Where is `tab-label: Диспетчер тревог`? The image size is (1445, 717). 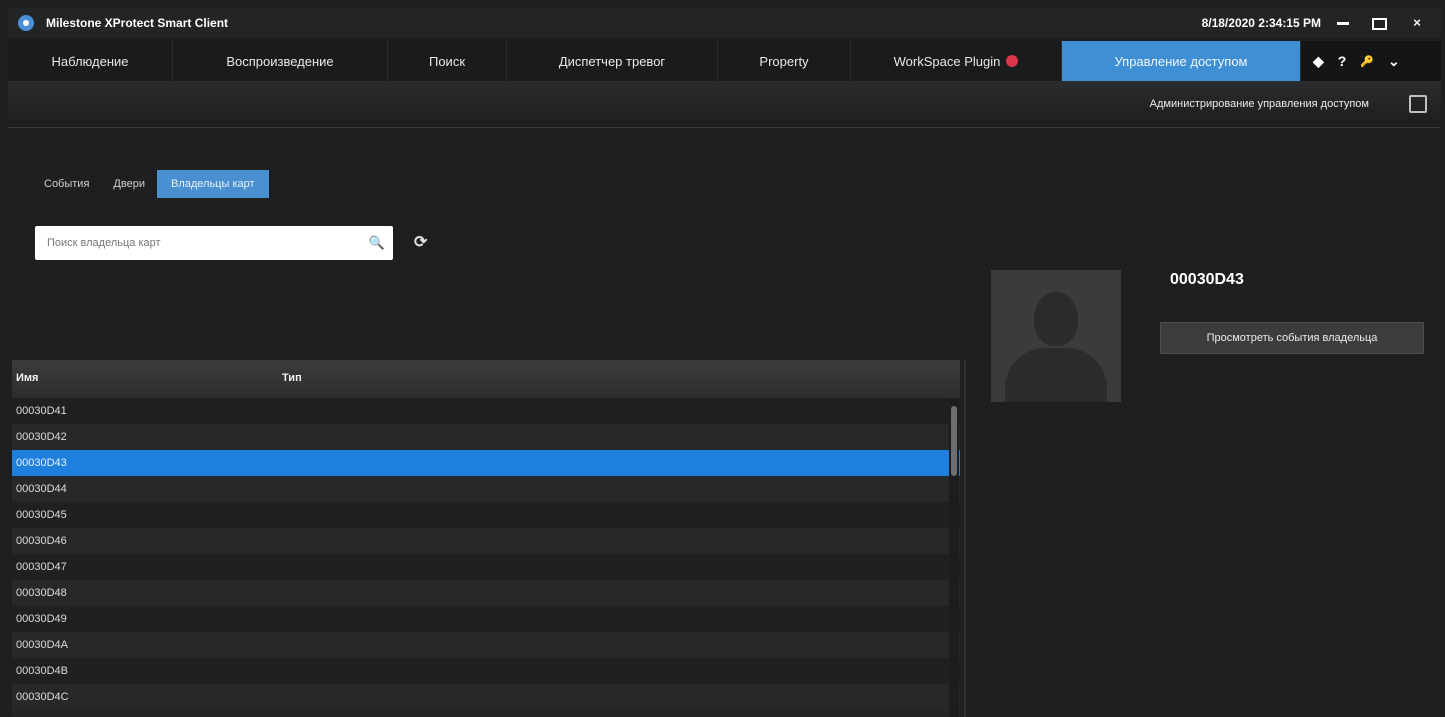
tab-label: Диспетчер тревог is located at coordinates (612, 61).